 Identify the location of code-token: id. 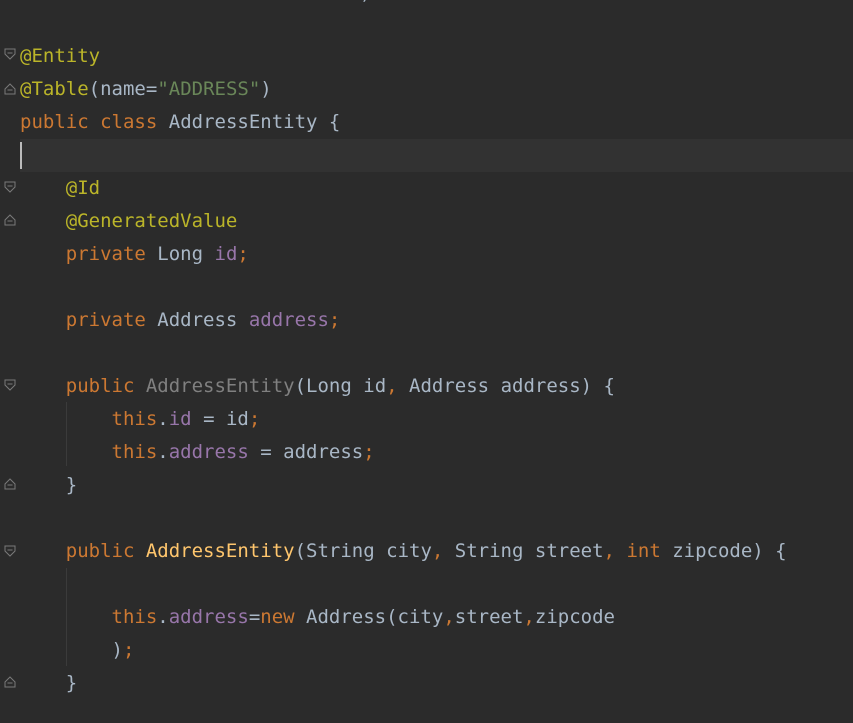
(237, 419).